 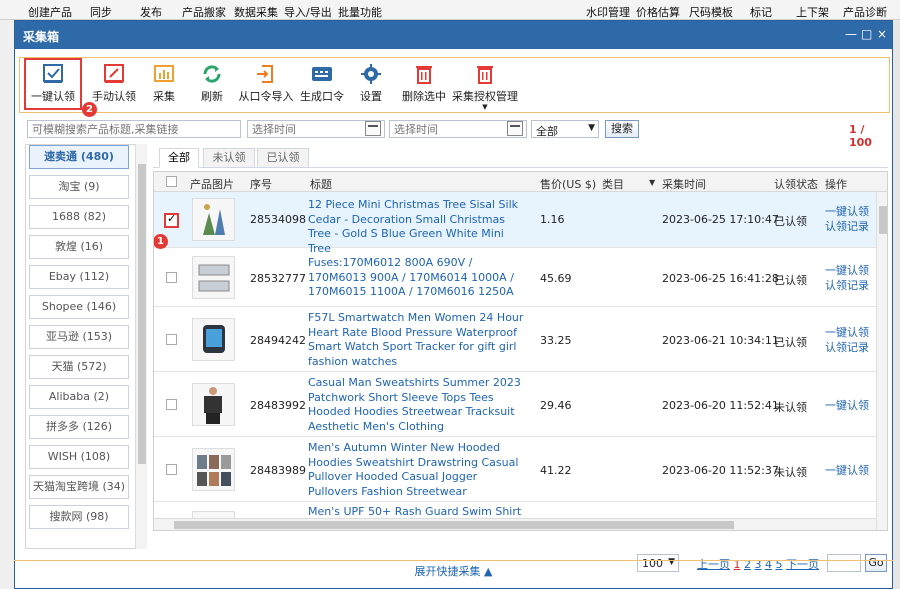 What do you see at coordinates (114, 85) in the screenshot?
I see `manual-claim-button: 手动认领` at bounding box center [114, 85].